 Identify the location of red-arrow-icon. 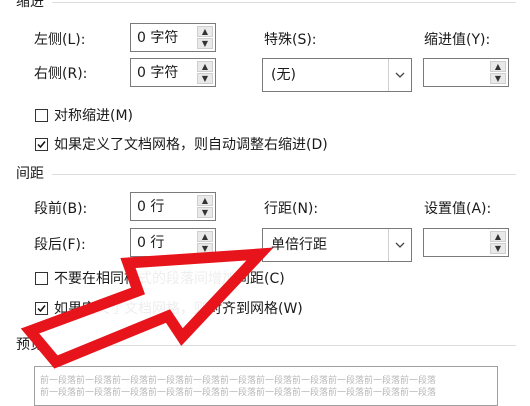
(147, 308).